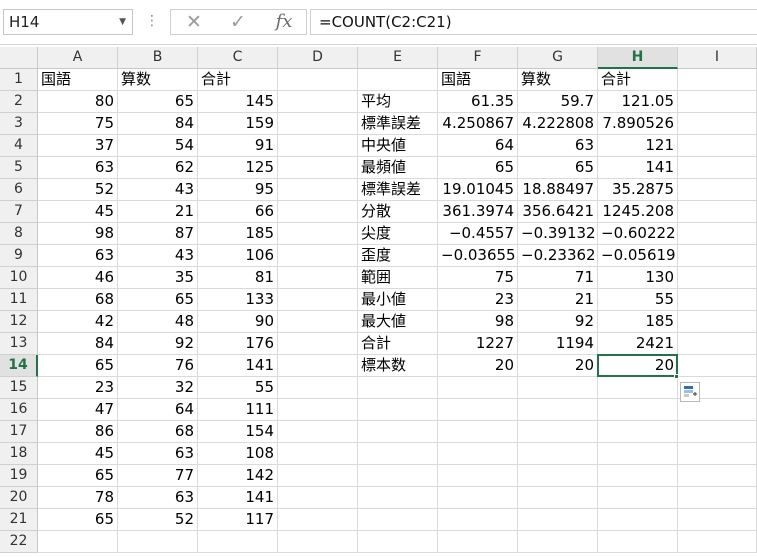 The height and width of the screenshot is (557, 757). What do you see at coordinates (122, 22) in the screenshot?
I see `chevron-down-icon: ▼` at bounding box center [122, 22].